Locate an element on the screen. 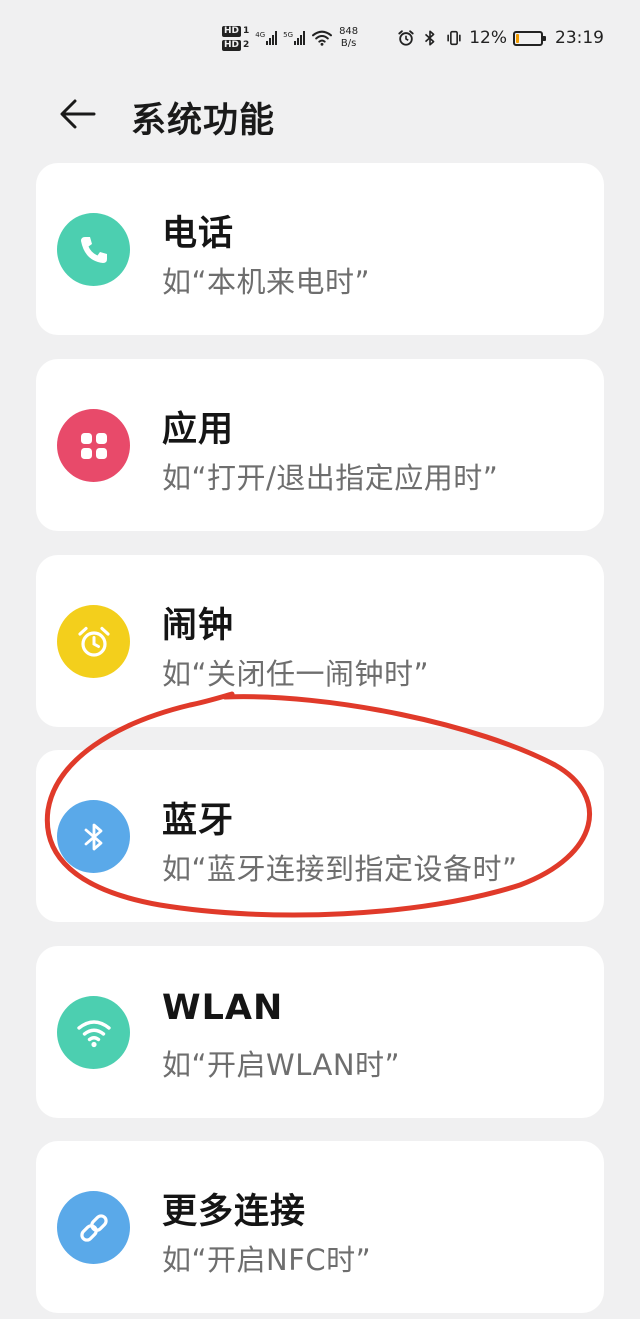 The image size is (640, 1319). page-title: 系统功能 is located at coordinates (203, 121).